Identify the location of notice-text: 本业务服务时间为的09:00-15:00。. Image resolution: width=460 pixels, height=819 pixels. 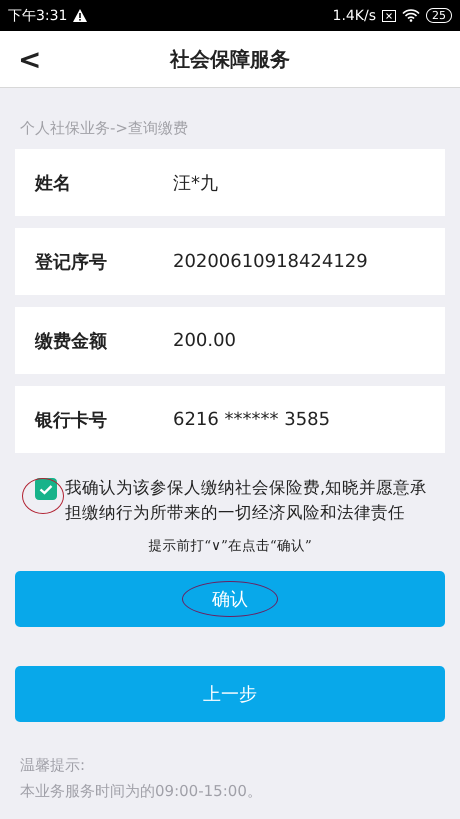
(141, 791).